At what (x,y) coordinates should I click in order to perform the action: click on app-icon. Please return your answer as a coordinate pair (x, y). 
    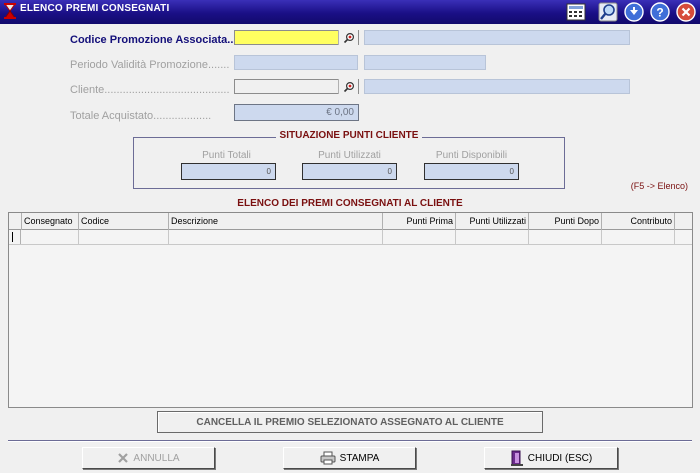
    Looking at the image, I should click on (10, 11).